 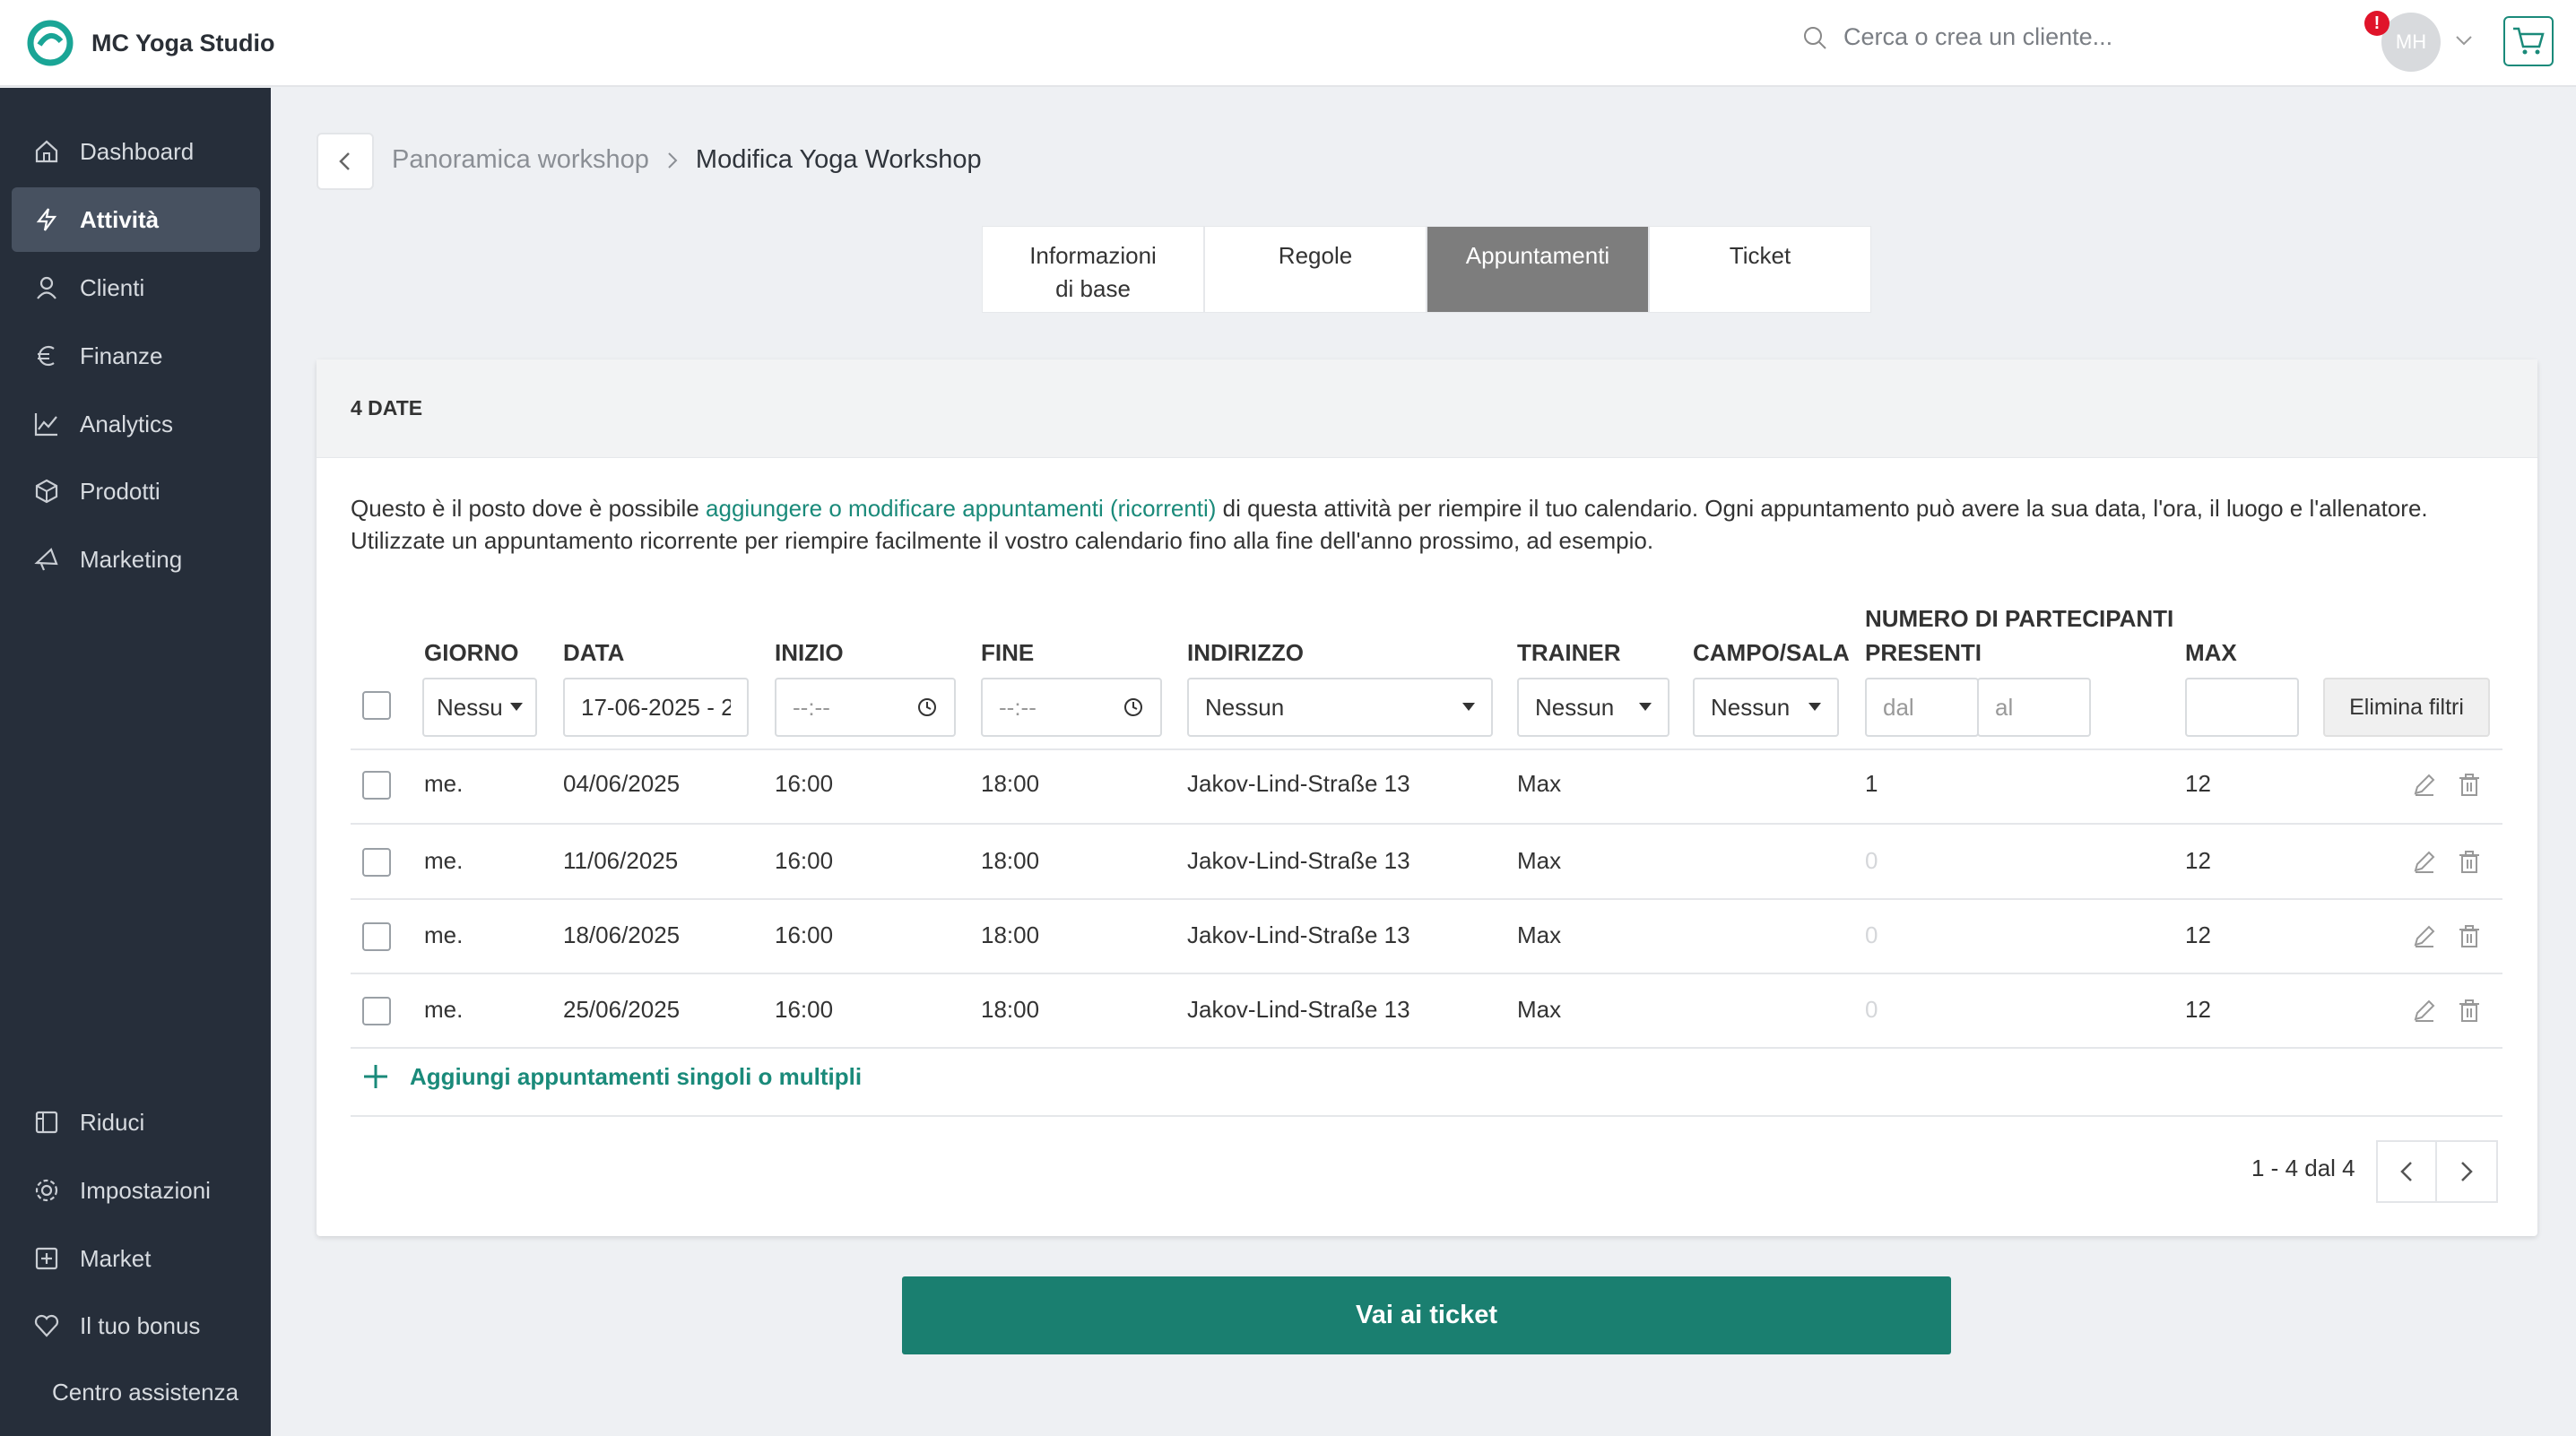 I want to click on desc-text: Questo è il posto dove è possibile, so click(x=529, y=508).